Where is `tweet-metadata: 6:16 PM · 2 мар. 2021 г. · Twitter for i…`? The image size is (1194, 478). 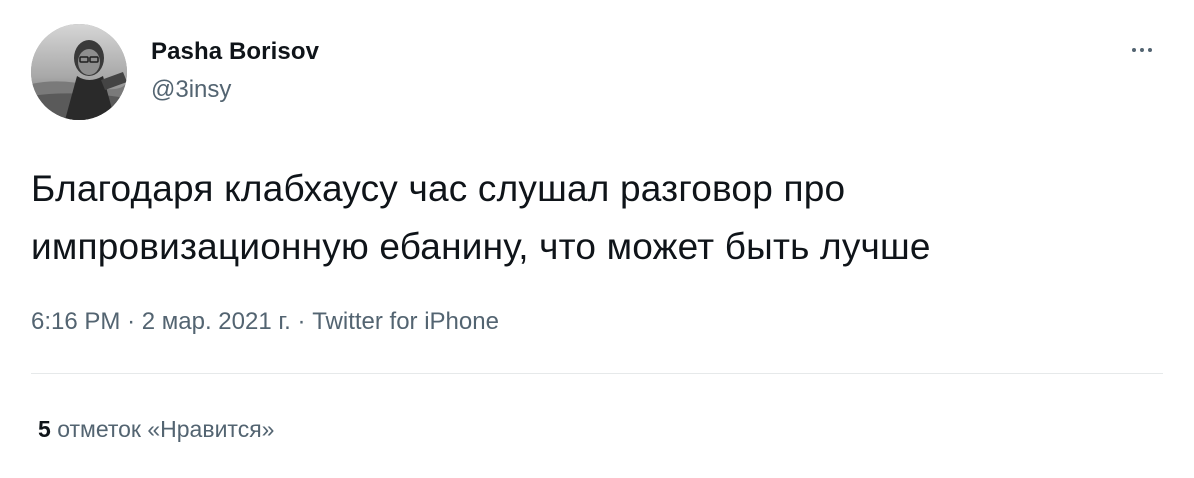 tweet-metadata: 6:16 PM · 2 мар. 2021 г. · Twitter for i… is located at coordinates (265, 322).